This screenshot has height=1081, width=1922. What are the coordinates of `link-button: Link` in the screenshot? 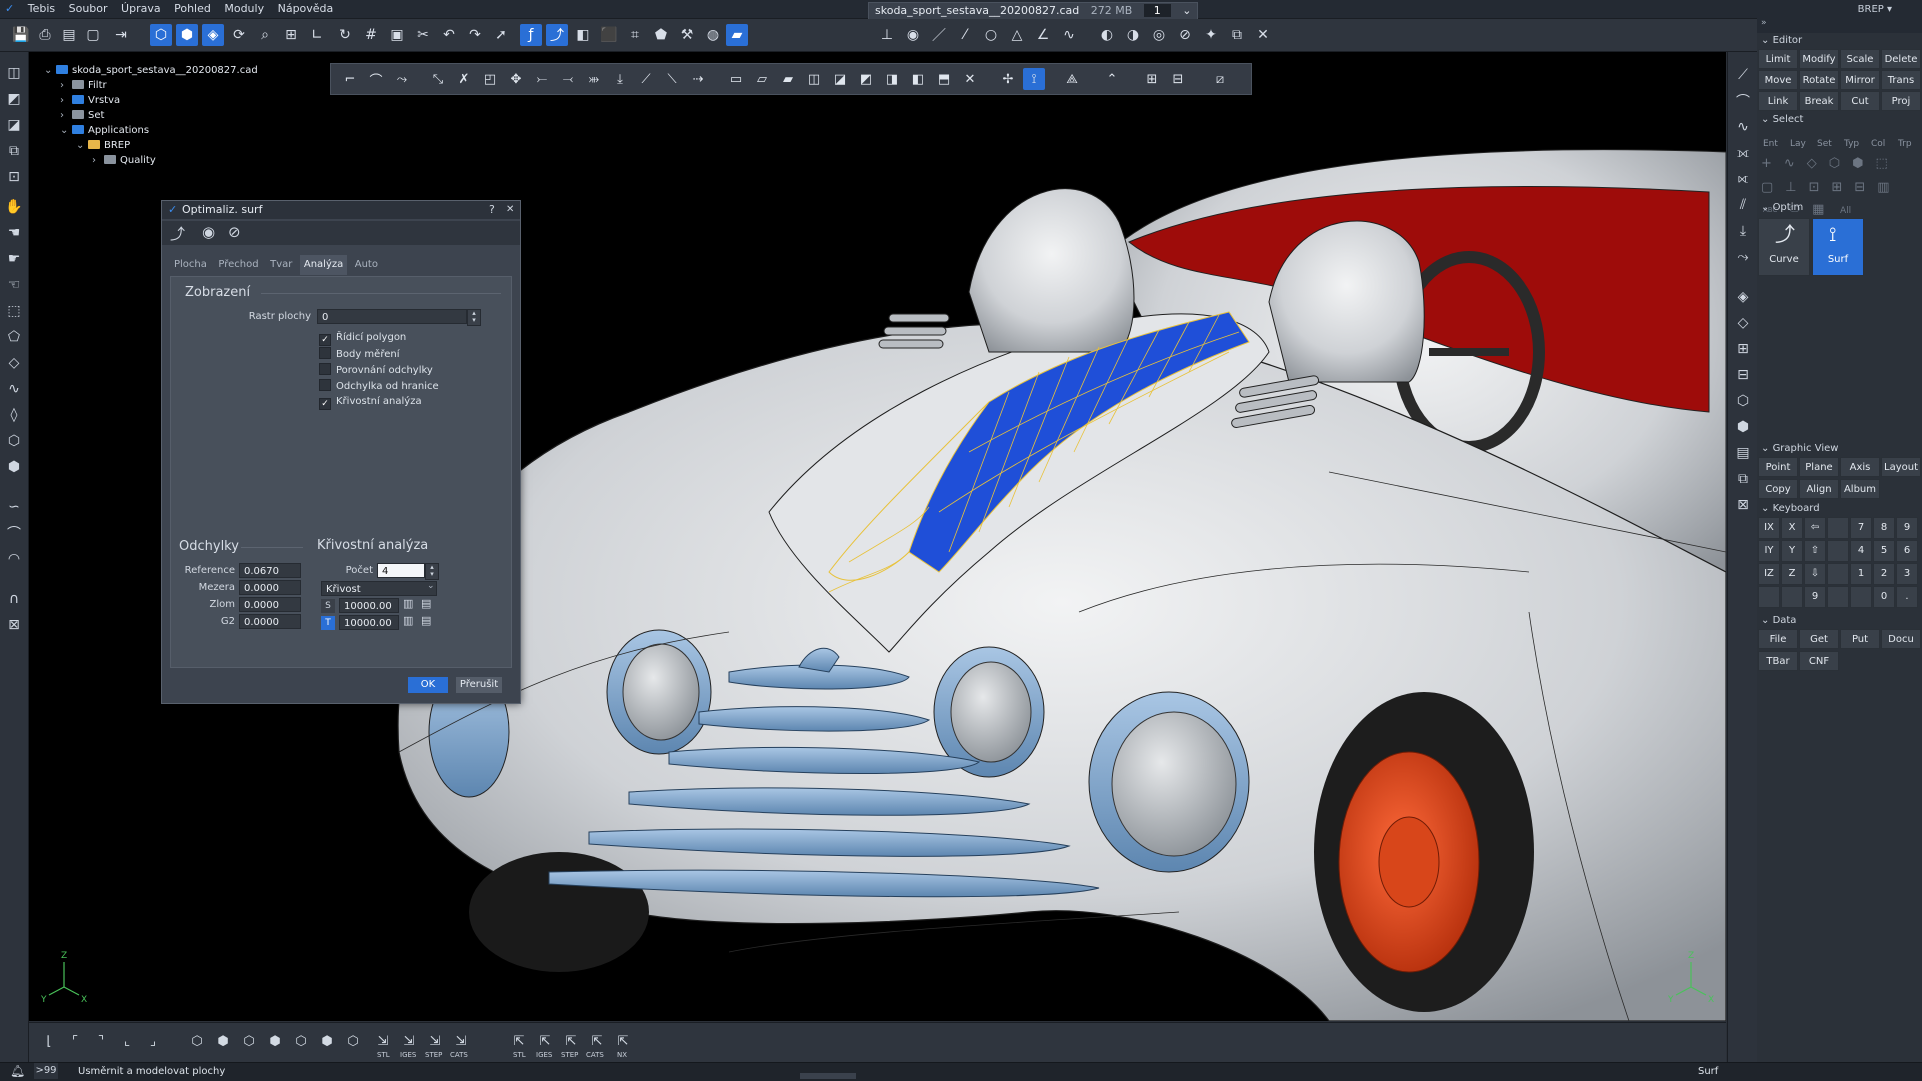 It's located at (1778, 101).